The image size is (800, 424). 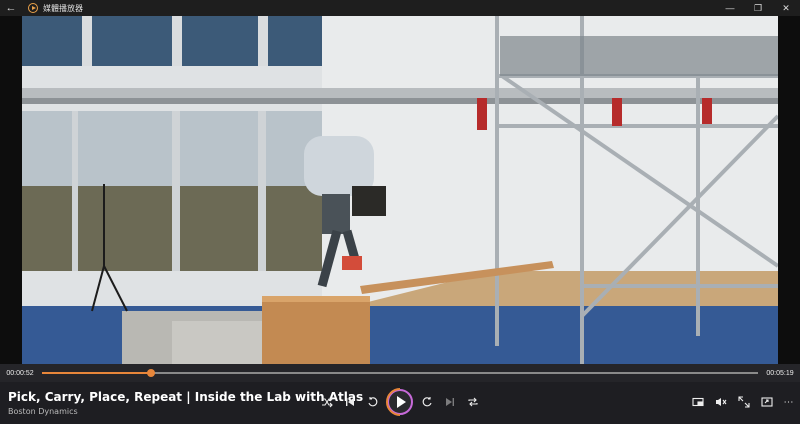 I want to click on shuffle-icon, so click(x=327, y=402).